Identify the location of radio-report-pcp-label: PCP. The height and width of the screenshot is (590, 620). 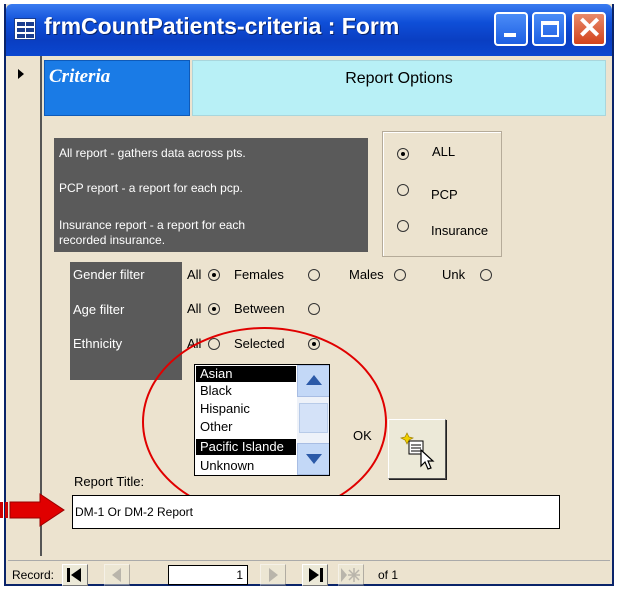
(444, 194).